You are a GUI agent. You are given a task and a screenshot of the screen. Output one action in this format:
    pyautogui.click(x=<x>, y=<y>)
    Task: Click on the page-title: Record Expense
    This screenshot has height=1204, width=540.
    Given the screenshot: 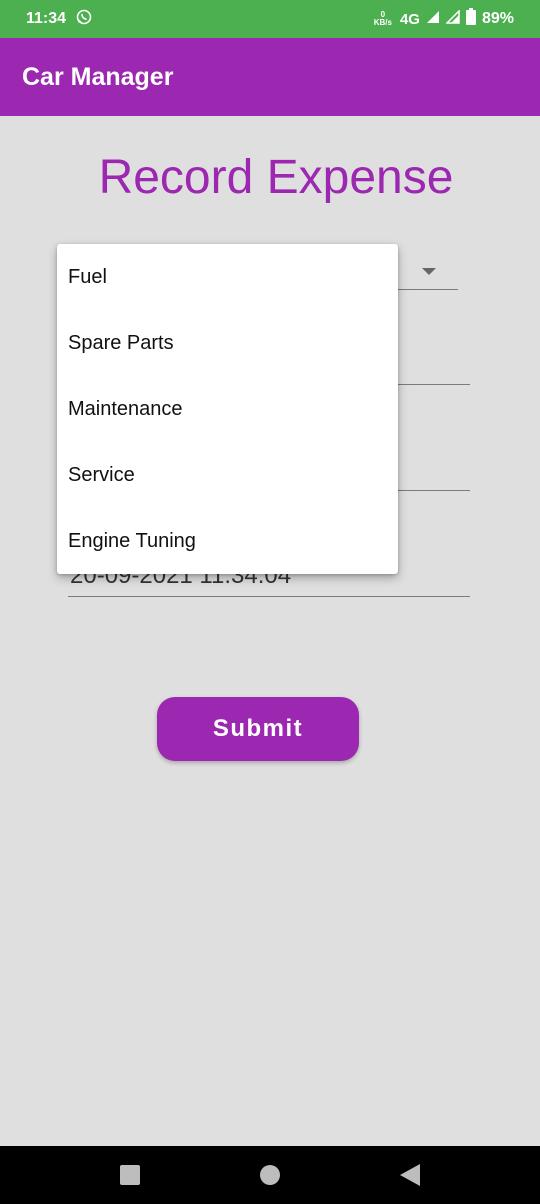 What is the action you would take?
    pyautogui.click(x=276, y=177)
    